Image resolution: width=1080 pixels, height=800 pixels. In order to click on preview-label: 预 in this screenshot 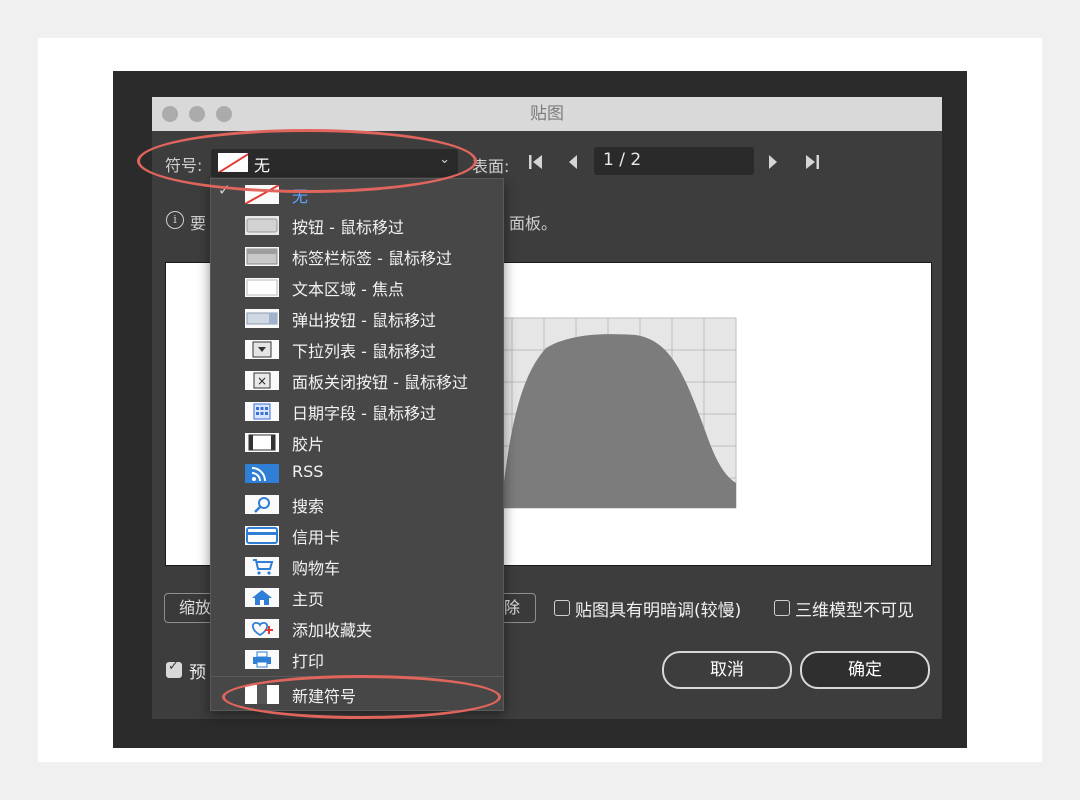, I will do `click(197, 673)`.